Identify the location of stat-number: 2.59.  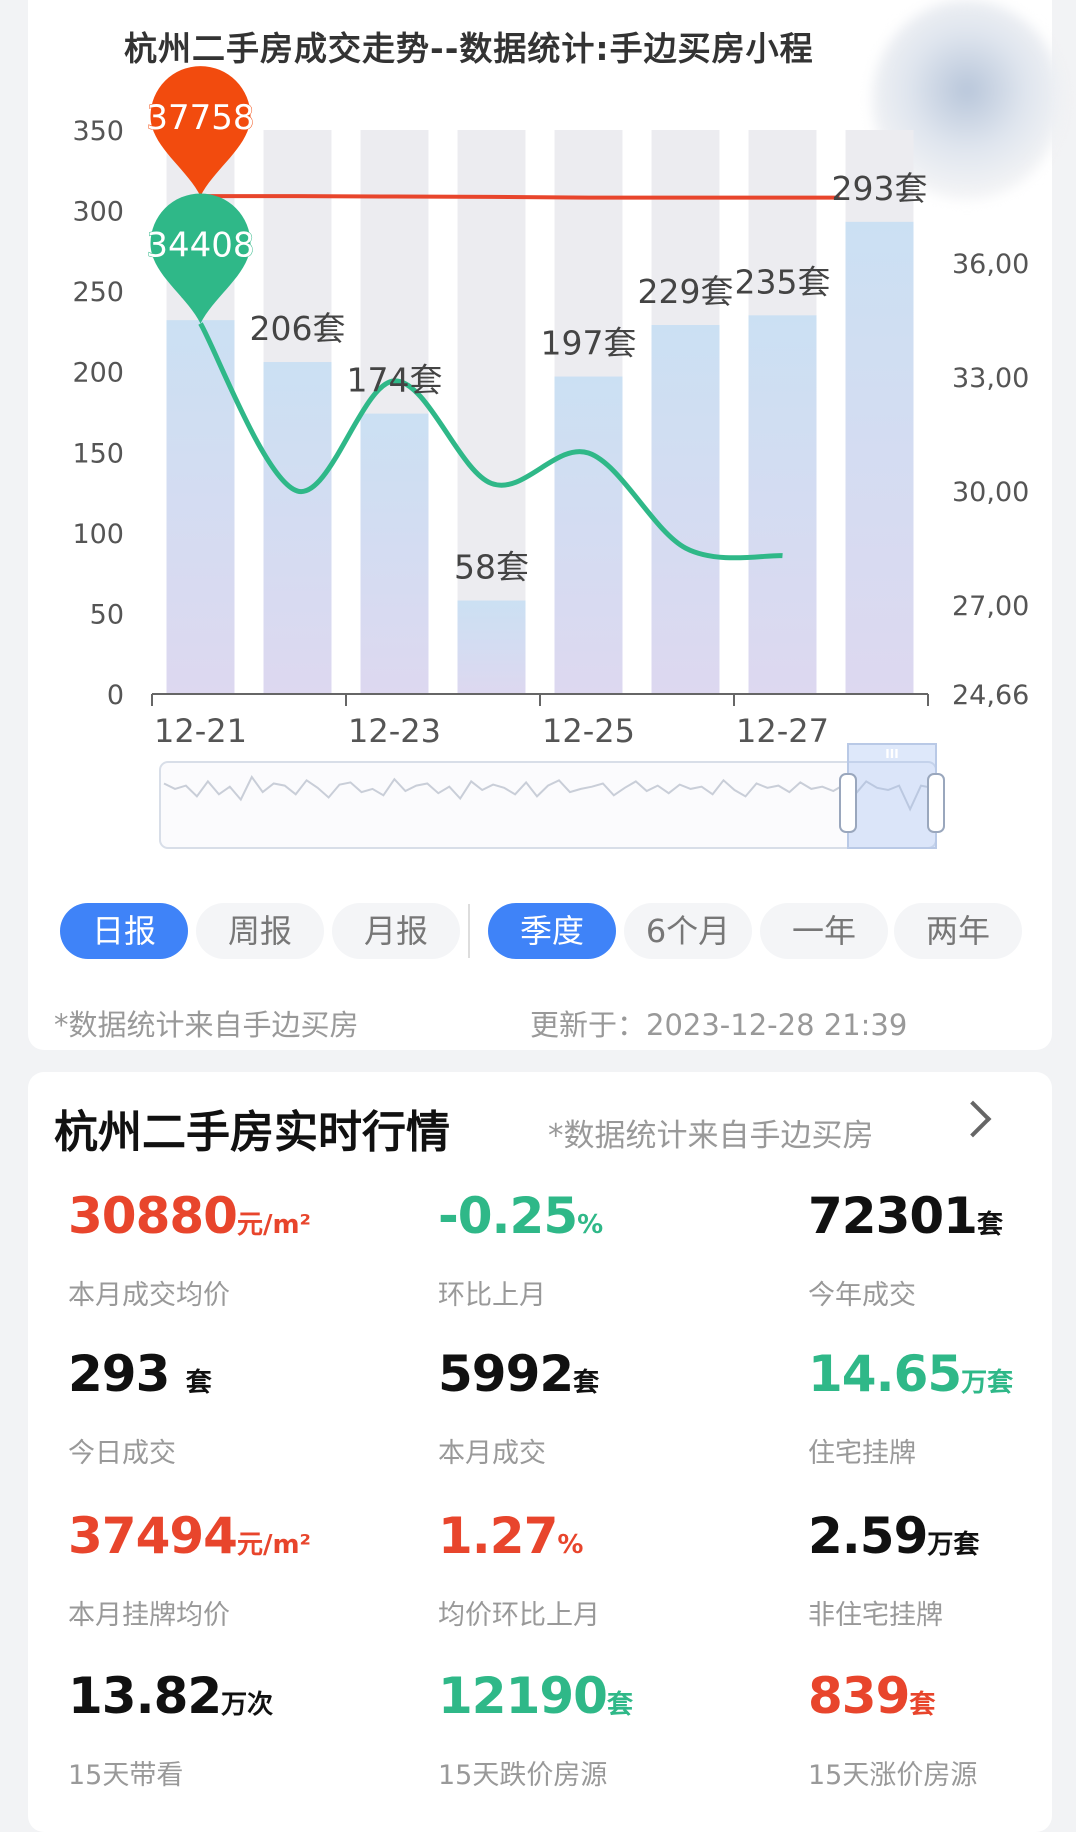
(868, 1536).